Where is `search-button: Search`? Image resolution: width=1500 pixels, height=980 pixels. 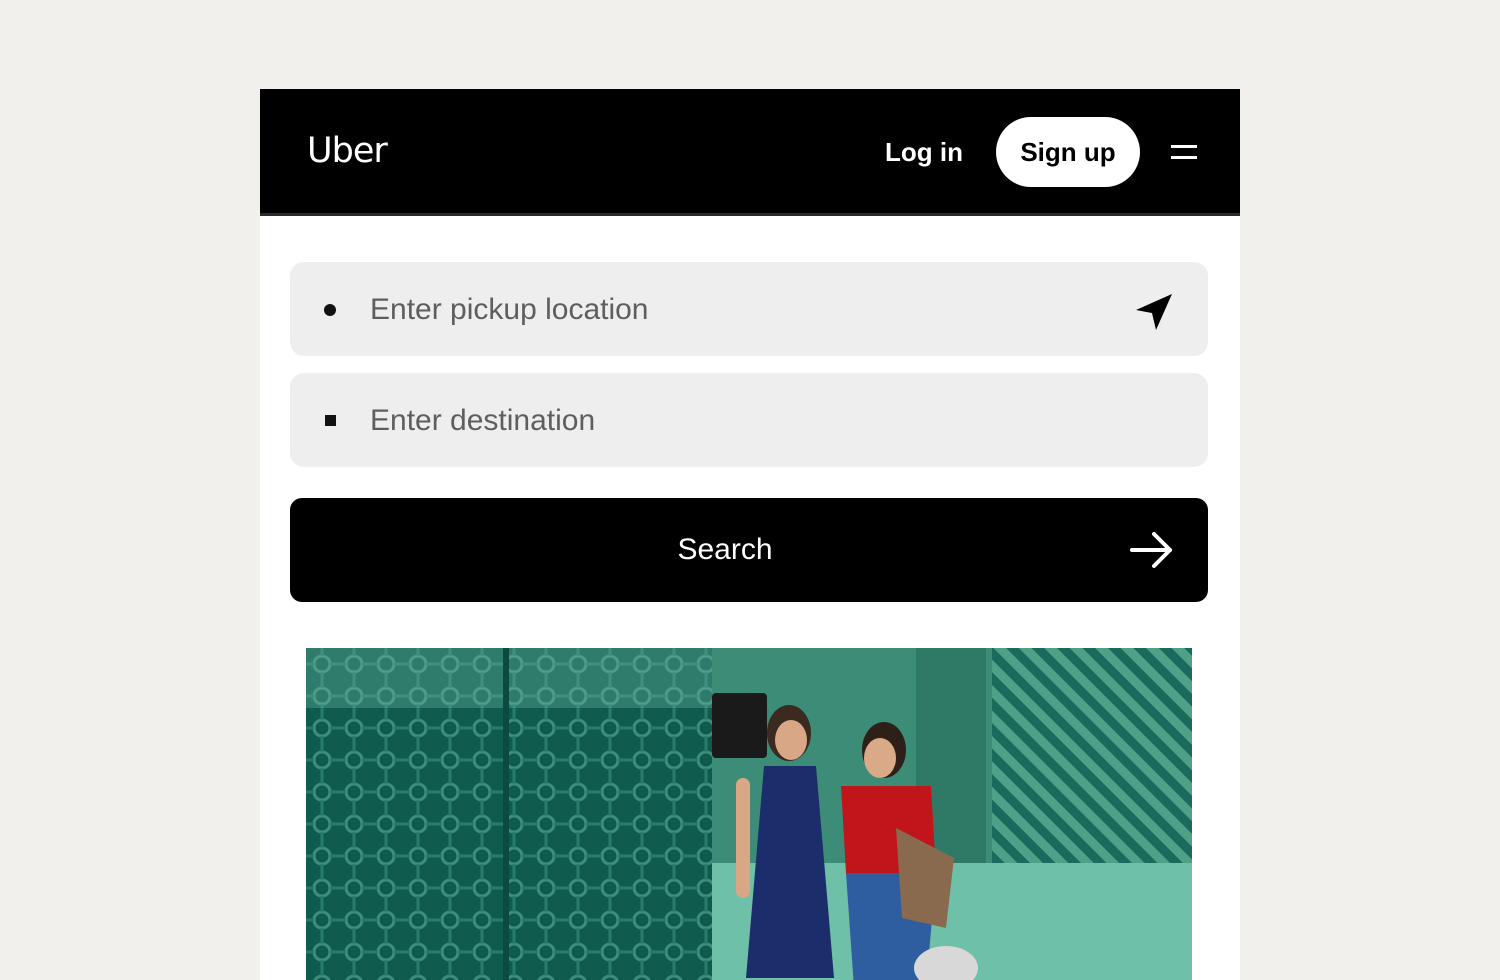
search-button: Search is located at coordinates (749, 550).